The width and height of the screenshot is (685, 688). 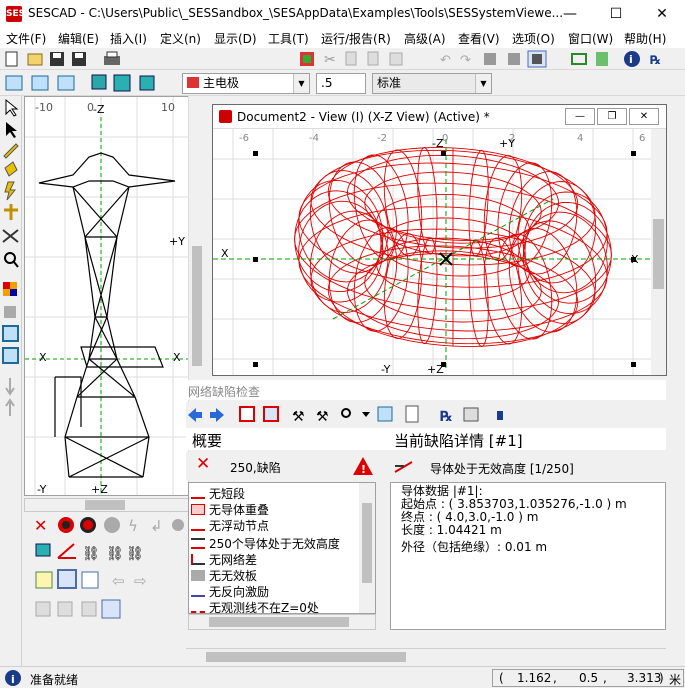 I want to click on axis-label-right: +Y, so click(x=177, y=241).